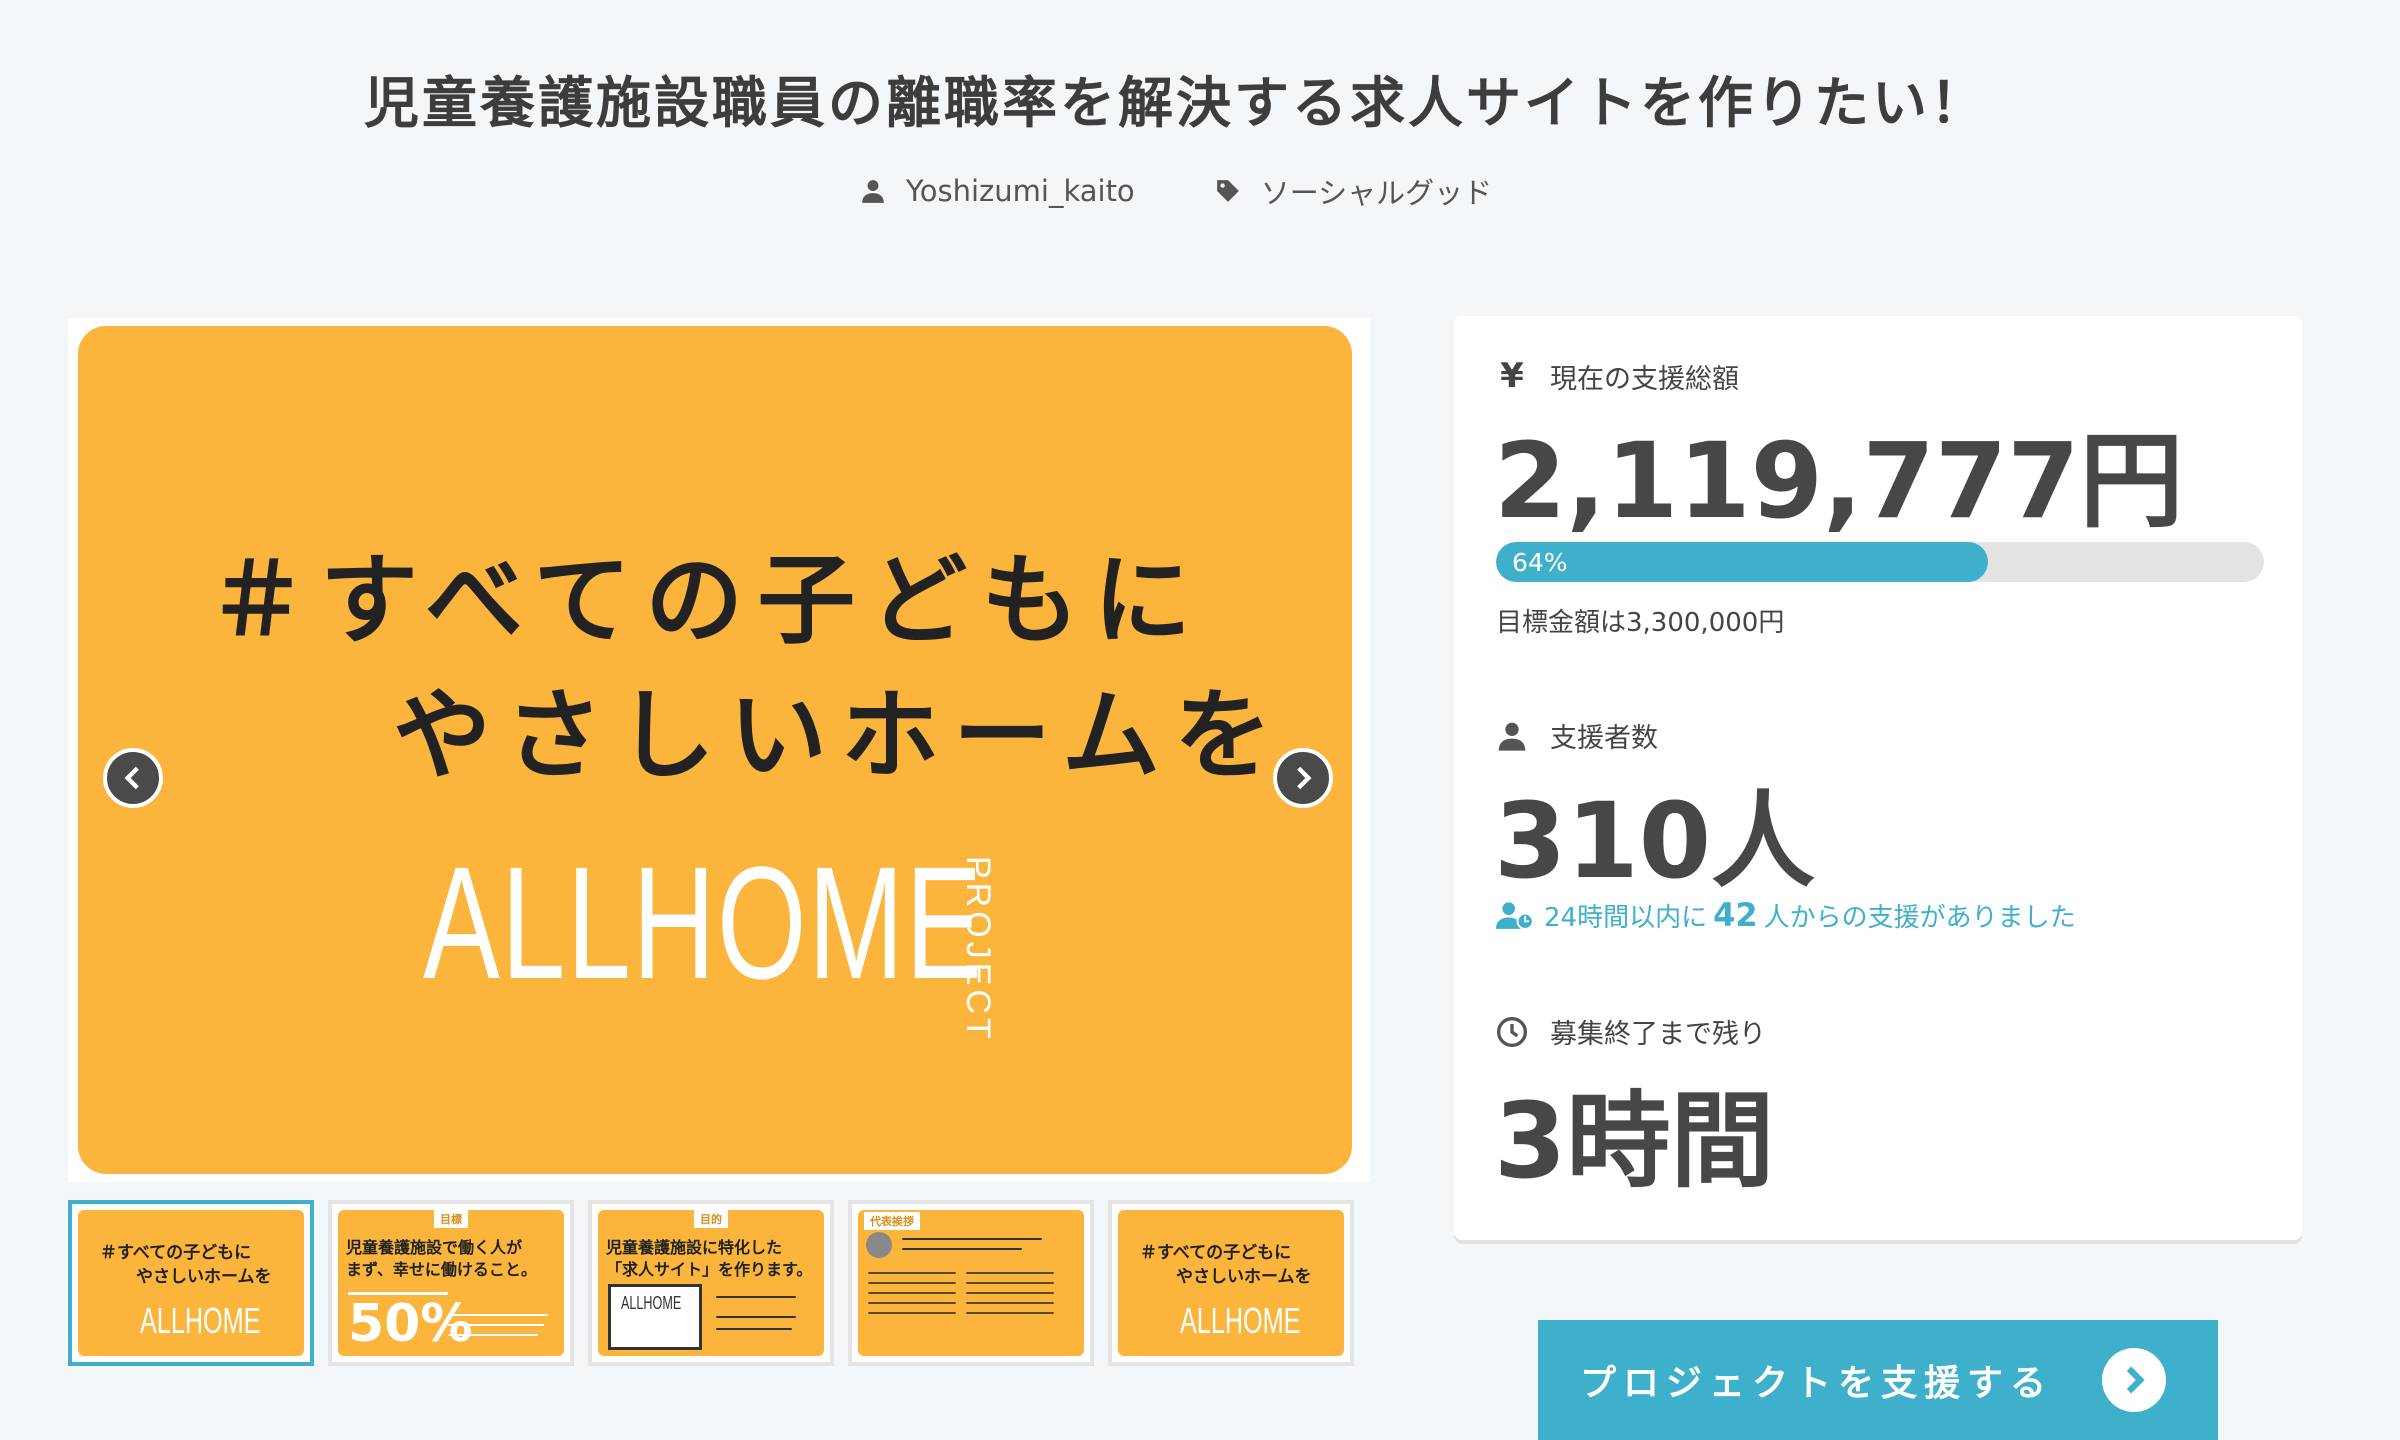 The width and height of the screenshot is (2400, 1440). I want to click on thumb-line-1: 児童養護施設に特化した, so click(694, 1247).